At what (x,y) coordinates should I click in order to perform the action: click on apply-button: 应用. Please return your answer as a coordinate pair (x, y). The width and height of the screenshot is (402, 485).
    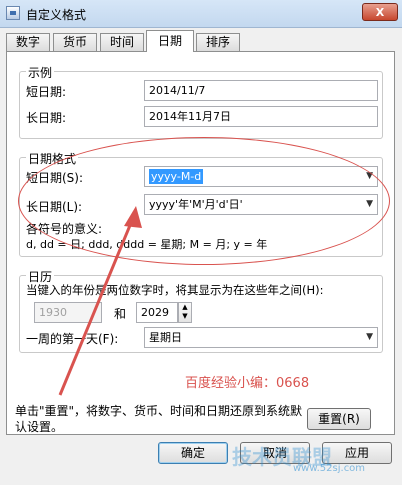
    Looking at the image, I should click on (357, 453).